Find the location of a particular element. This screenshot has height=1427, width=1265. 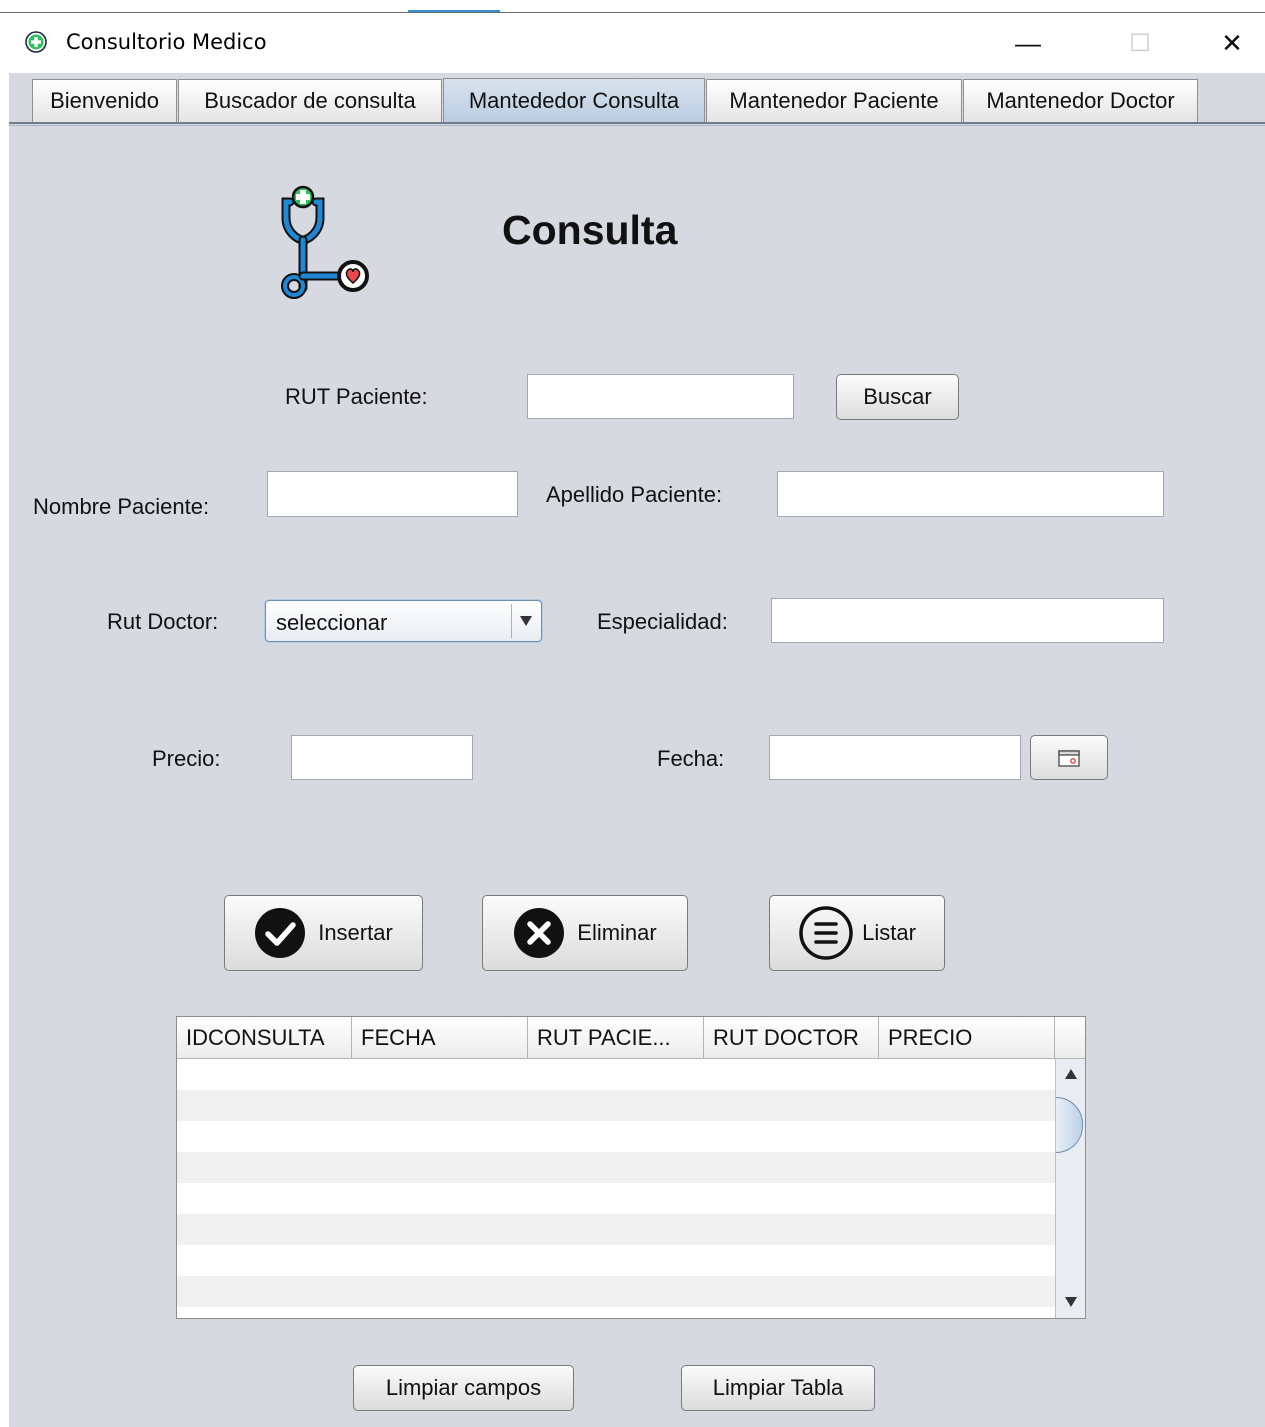

buscar-button: Buscar is located at coordinates (897, 397).